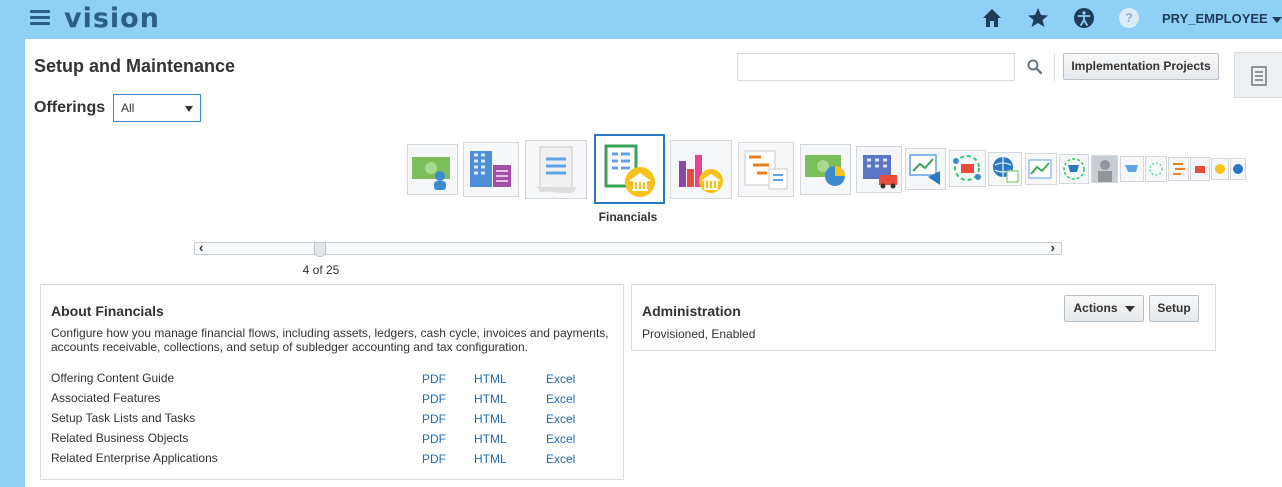 This screenshot has width=1282, height=487. What do you see at coordinates (1038, 18) in the screenshot?
I see `favorites-star-icon` at bounding box center [1038, 18].